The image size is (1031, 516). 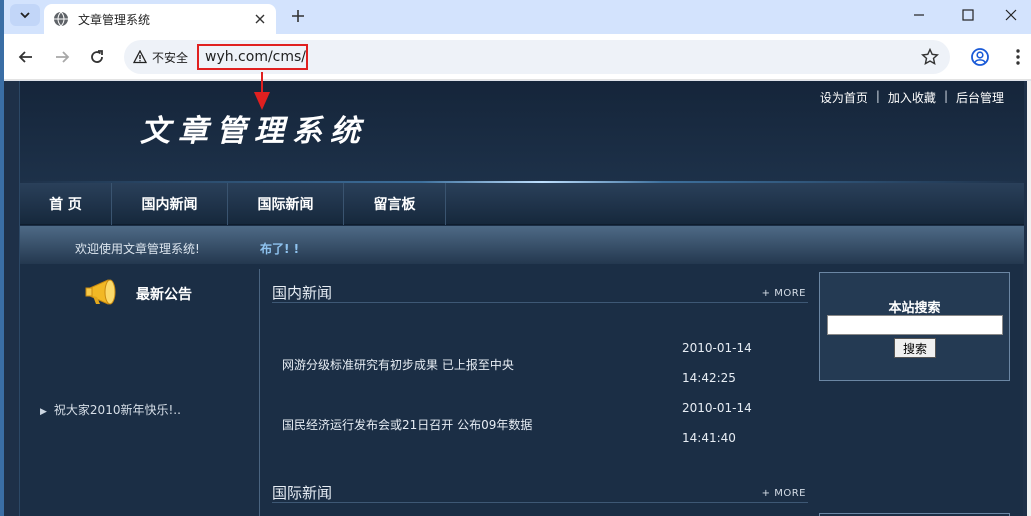 What do you see at coordinates (398, 364) in the screenshot?
I see `news-item-title: 网游分级标准研究有初步成果 已上报至中央` at bounding box center [398, 364].